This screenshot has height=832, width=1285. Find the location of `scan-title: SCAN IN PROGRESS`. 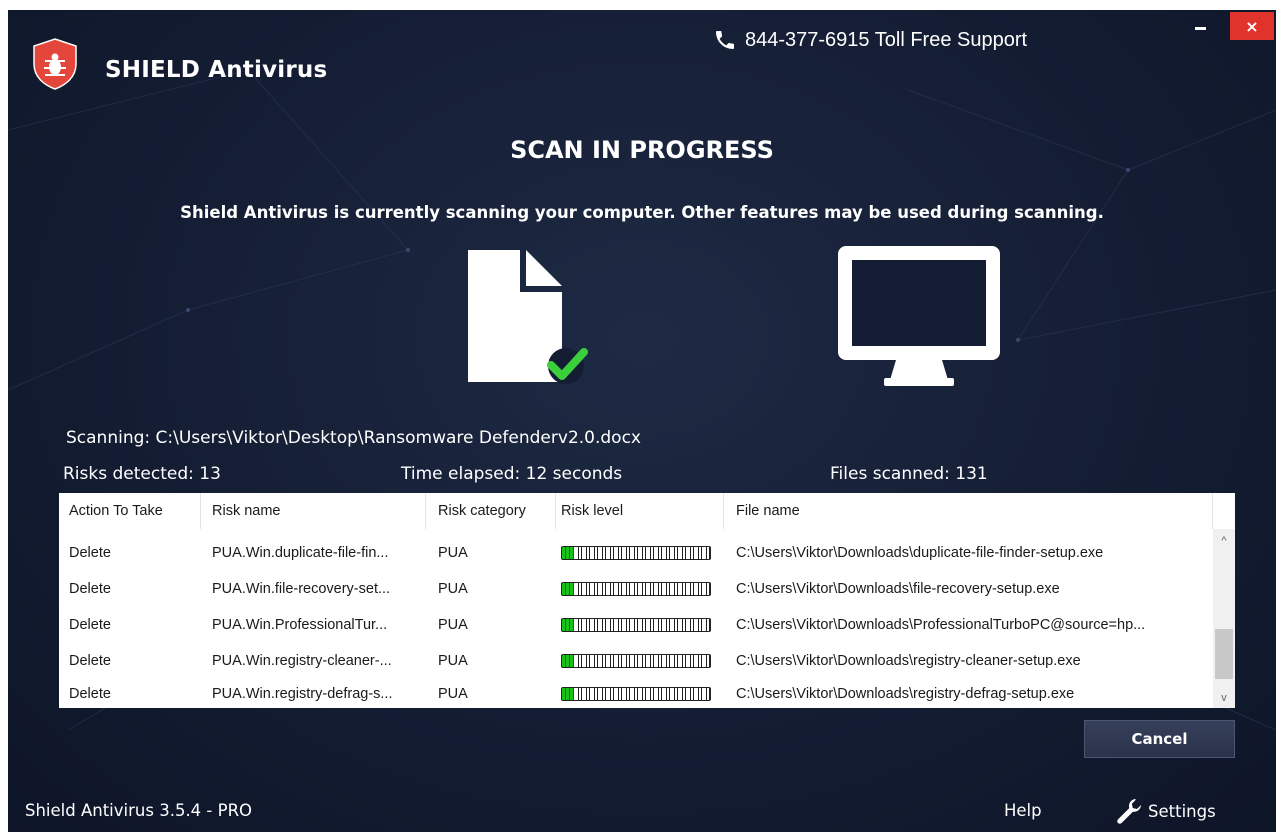

scan-title: SCAN IN PROGRESS is located at coordinates (642, 150).